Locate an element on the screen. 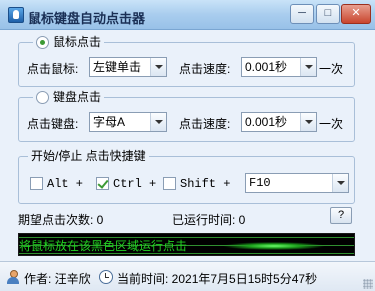  mouse-speed-select: 0.001秒 is located at coordinates (279, 67).